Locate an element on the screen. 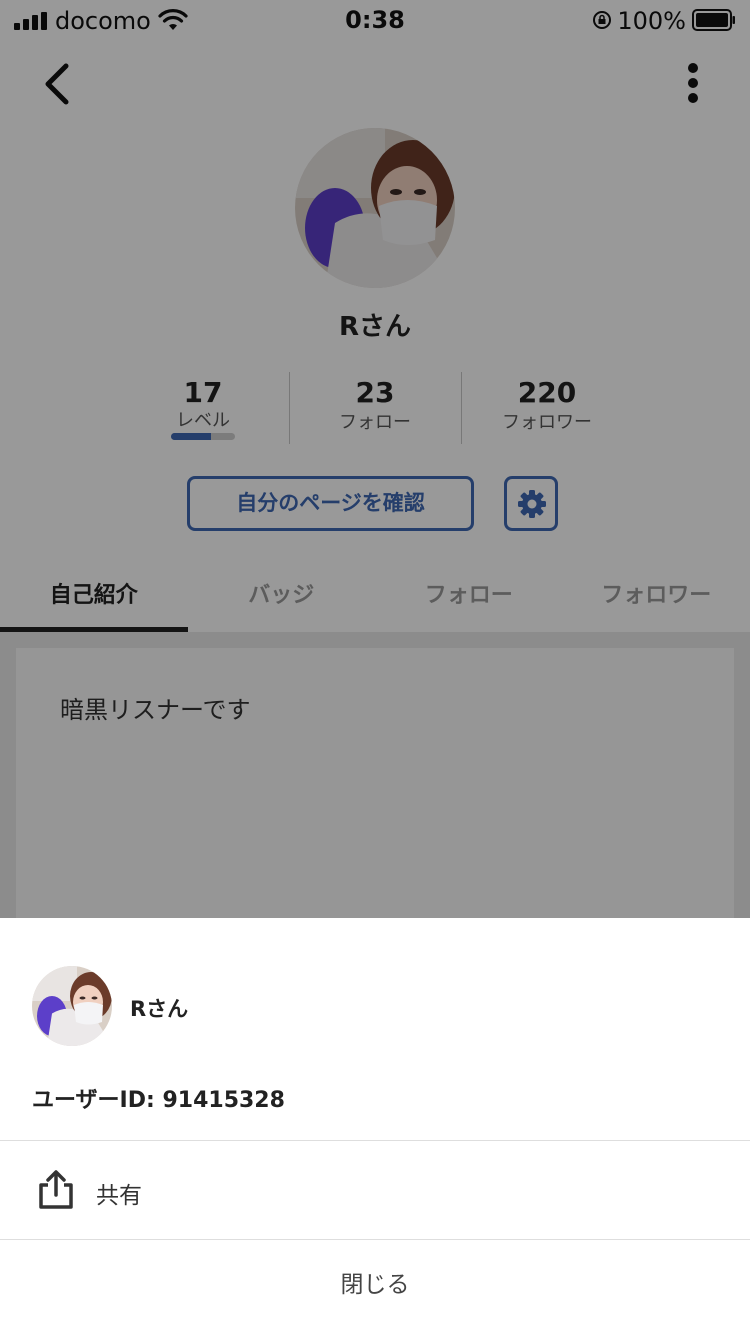  sheet-user-name: Rさん is located at coordinates (159, 1009).